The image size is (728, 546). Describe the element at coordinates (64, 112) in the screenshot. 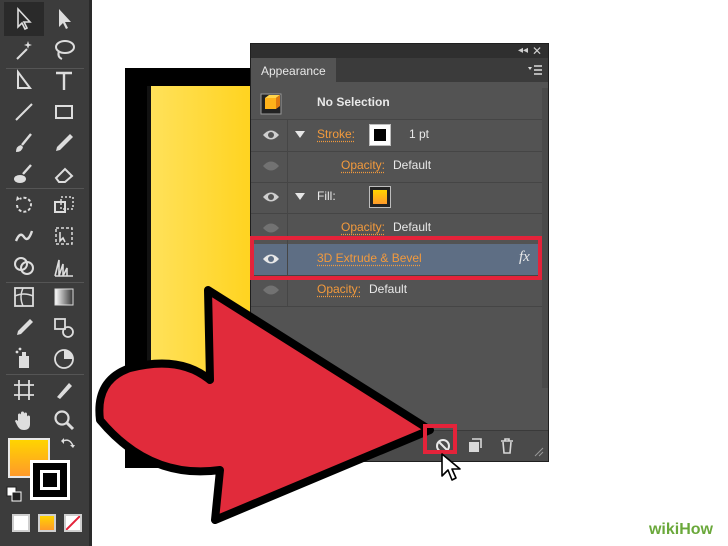

I see `rectangle-tool-icon` at that location.